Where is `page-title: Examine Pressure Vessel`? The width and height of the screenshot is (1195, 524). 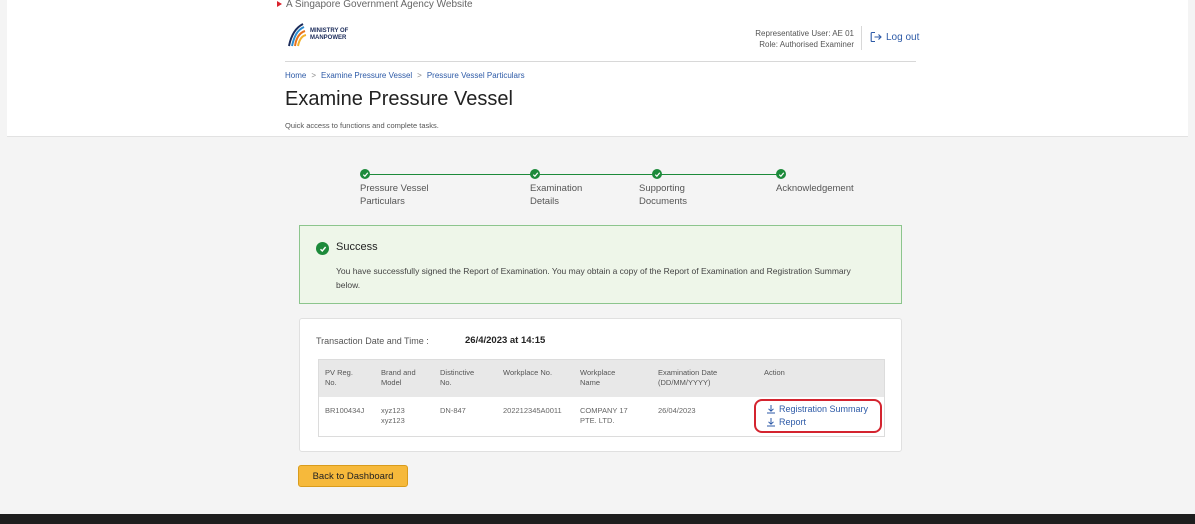
page-title: Examine Pressure Vessel is located at coordinates (399, 99).